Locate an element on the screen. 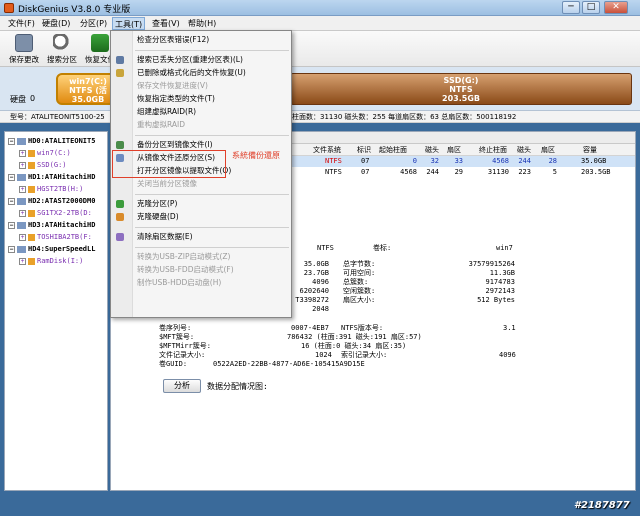 This screenshot has width=640, height=516. minimize-button: ─ is located at coordinates (571, 7).